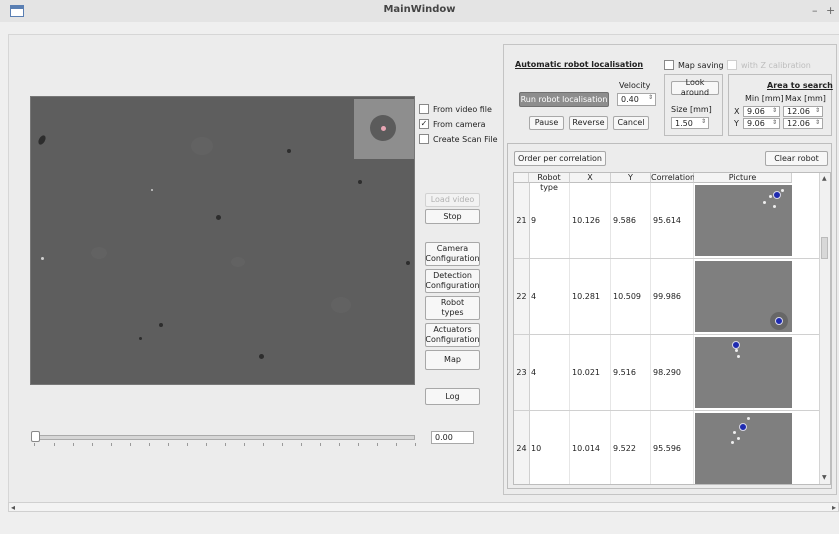 The width and height of the screenshot is (839, 534). Describe the element at coordinates (452, 335) in the screenshot. I see `actuators-configuration-button: Actuators Configuration` at that location.